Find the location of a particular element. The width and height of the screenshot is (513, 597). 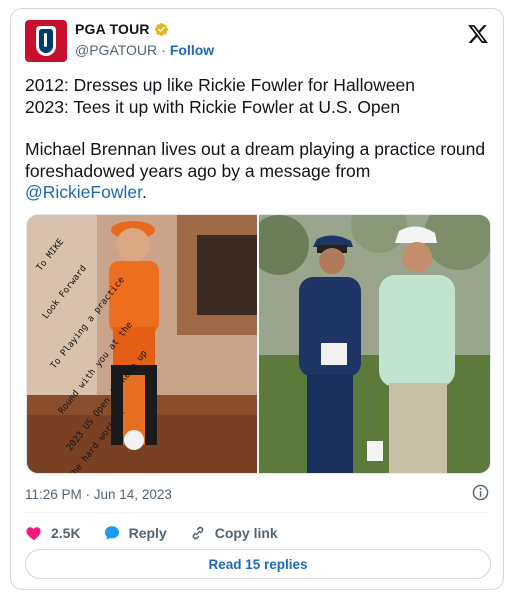

like-count: 2.5K is located at coordinates (66, 533).